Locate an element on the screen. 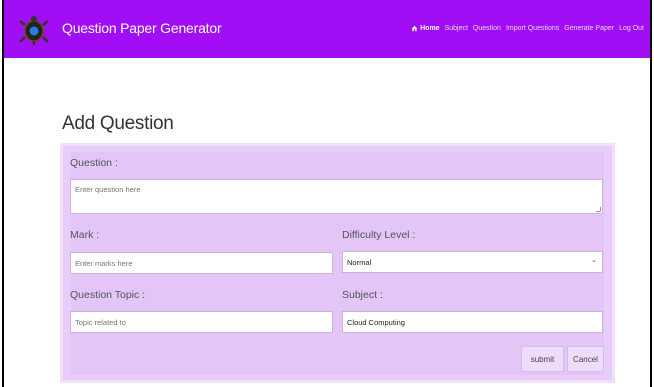 Image resolution: width=654 pixels, height=387 pixels. difficulty-label: Difficulty Level : is located at coordinates (379, 235).